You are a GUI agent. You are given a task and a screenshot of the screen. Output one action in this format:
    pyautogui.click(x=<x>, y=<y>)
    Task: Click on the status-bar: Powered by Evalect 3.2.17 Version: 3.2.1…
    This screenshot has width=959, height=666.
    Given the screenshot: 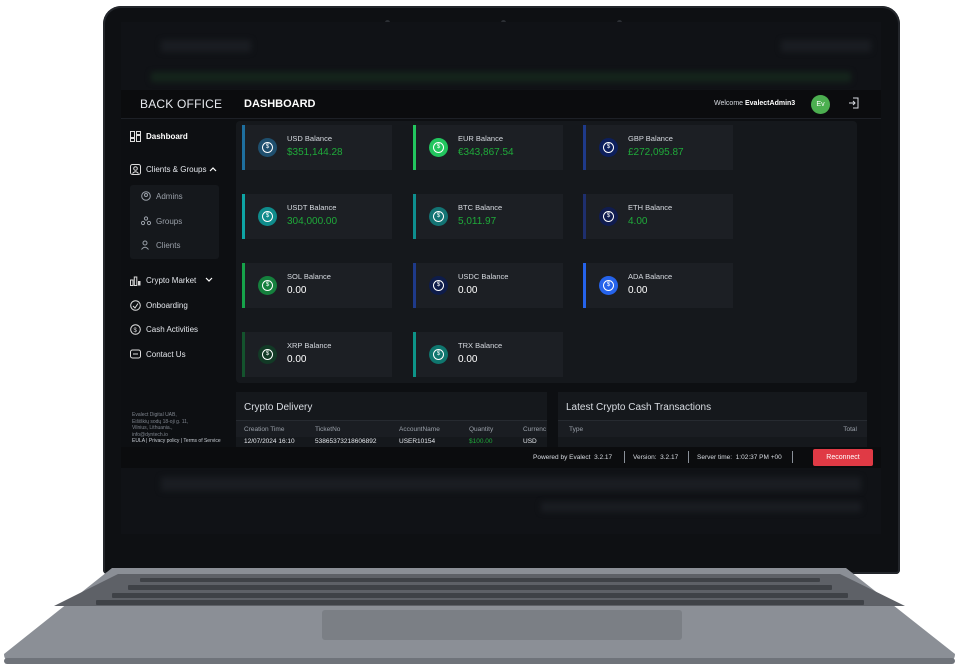 What is the action you would take?
    pyautogui.click(x=501, y=457)
    